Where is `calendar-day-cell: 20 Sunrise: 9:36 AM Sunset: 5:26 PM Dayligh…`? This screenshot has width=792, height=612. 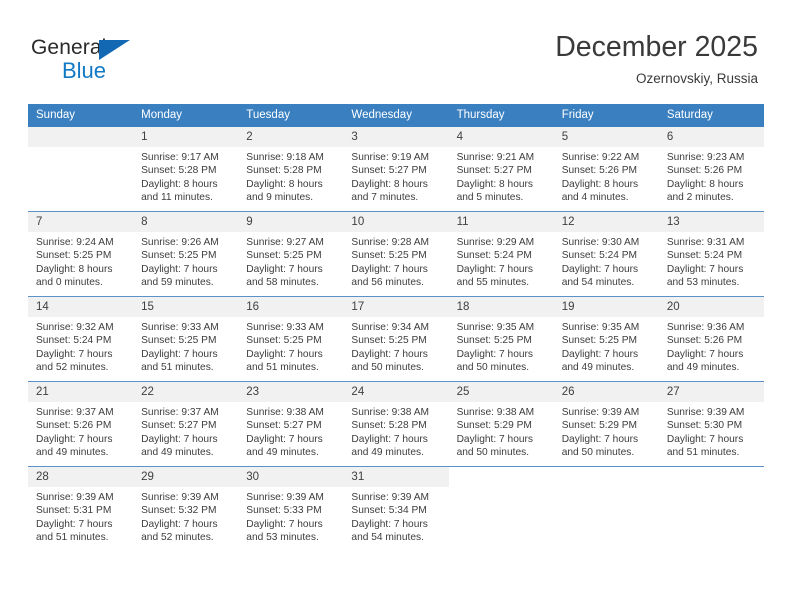 calendar-day-cell: 20 Sunrise: 9:36 AM Sunset: 5:26 PM Dayligh… is located at coordinates (711, 339).